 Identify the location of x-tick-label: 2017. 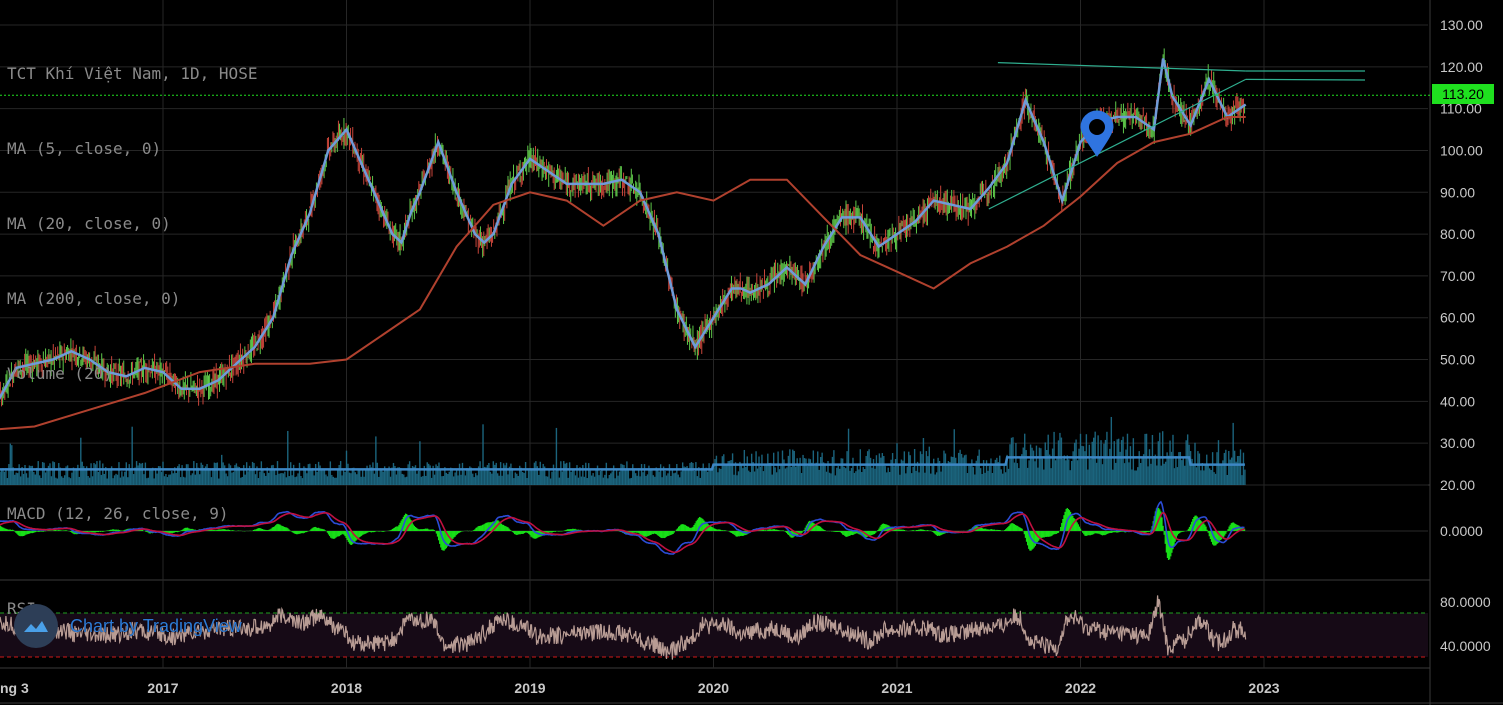
(162, 688).